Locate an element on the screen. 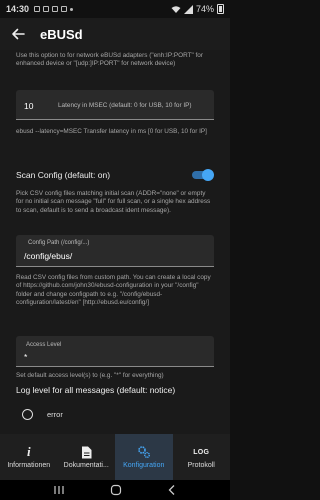 Image resolution: width=320 pixels, height=500 pixels. nav-item-informationen: i Informationen is located at coordinates (29, 457).